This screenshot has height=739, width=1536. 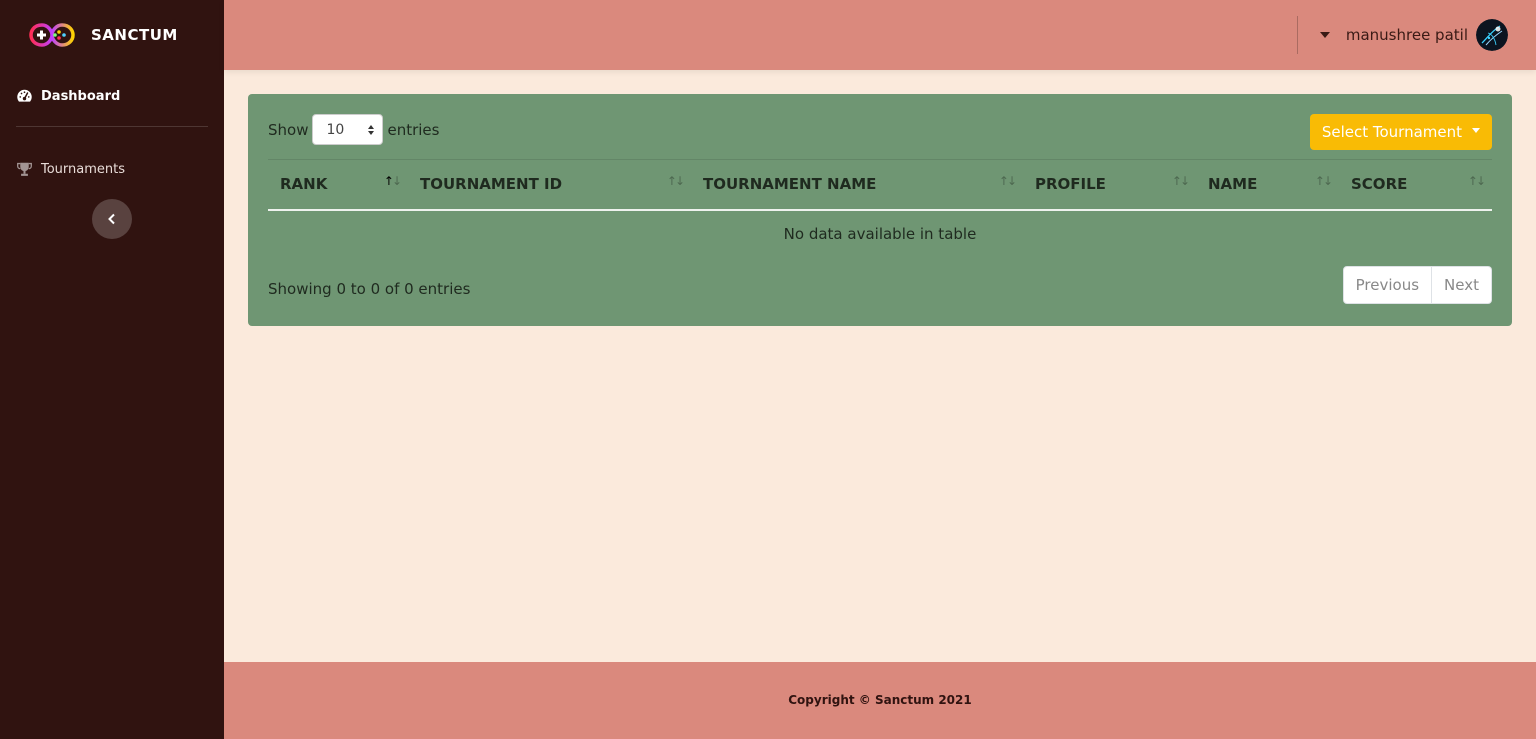 I want to click on previous-button: Previous, so click(x=1387, y=285).